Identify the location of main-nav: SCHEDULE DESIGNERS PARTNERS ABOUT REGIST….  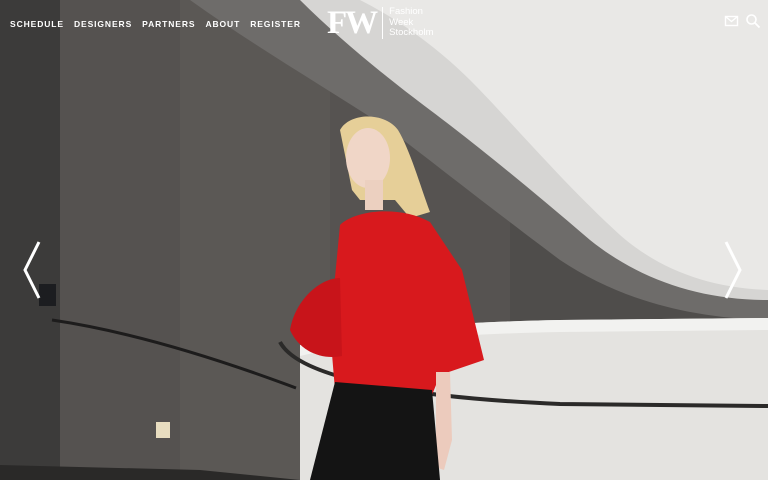
(155, 24).